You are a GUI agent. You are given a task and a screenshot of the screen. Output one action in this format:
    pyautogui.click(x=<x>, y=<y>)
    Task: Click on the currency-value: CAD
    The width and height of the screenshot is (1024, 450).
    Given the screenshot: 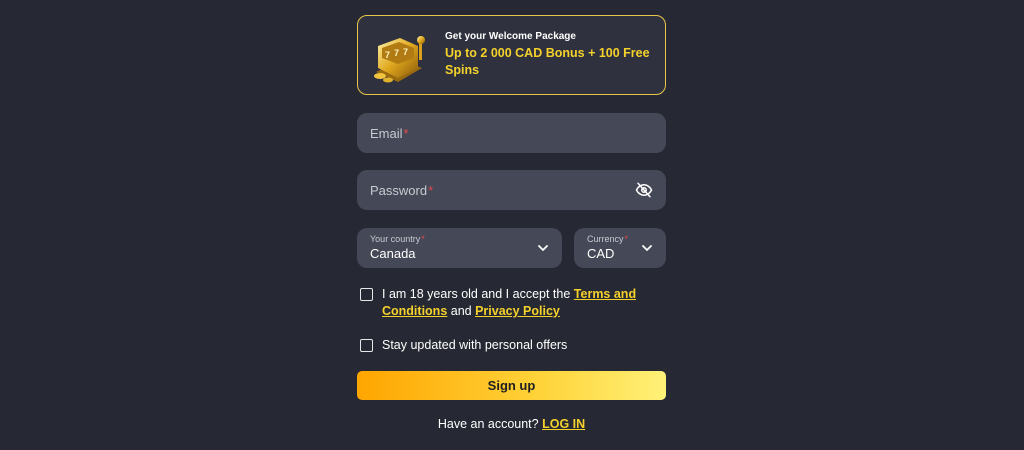 What is the action you would take?
    pyautogui.click(x=601, y=253)
    